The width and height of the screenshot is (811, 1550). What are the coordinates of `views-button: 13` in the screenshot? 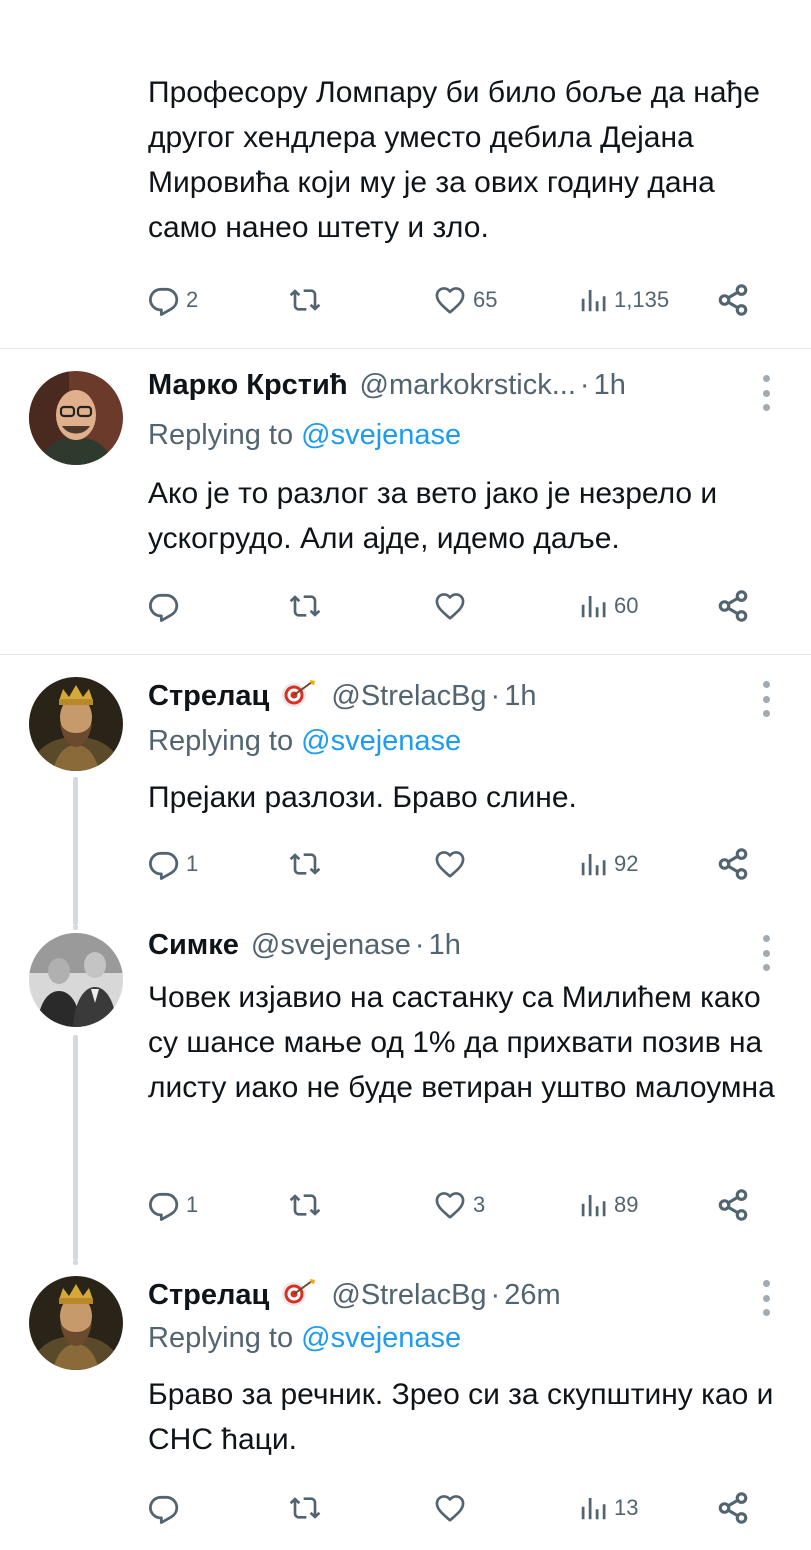 It's located at (608, 1508).